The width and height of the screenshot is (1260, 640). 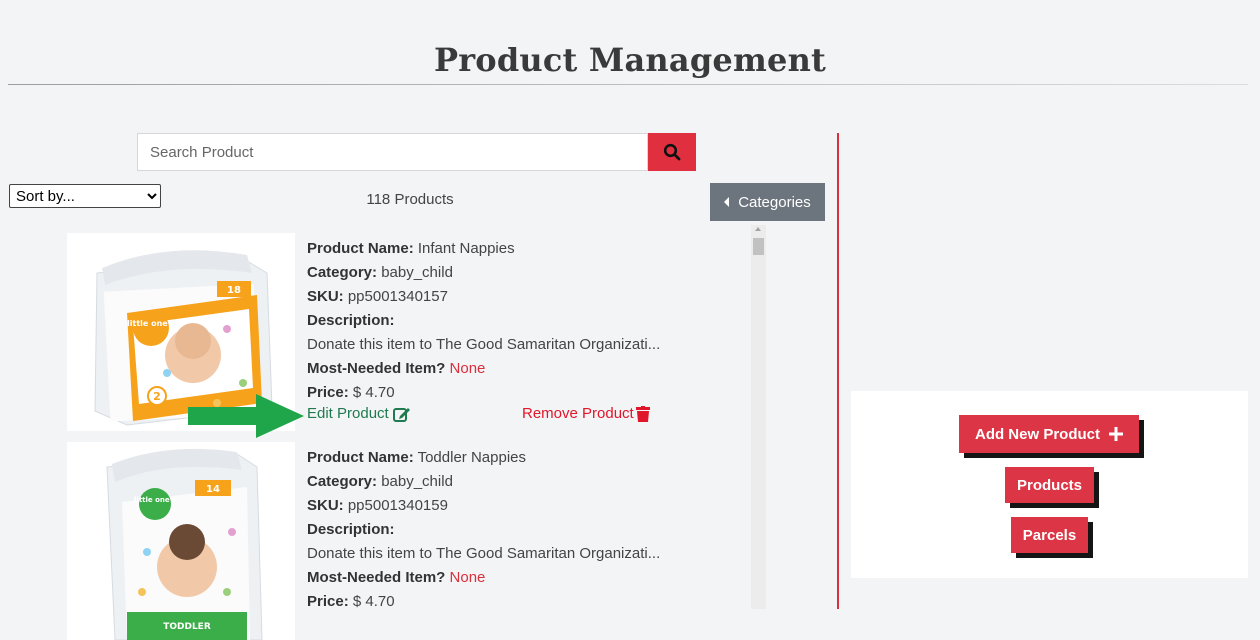 I want to click on parcels-label: Parcels, so click(x=1049, y=535).